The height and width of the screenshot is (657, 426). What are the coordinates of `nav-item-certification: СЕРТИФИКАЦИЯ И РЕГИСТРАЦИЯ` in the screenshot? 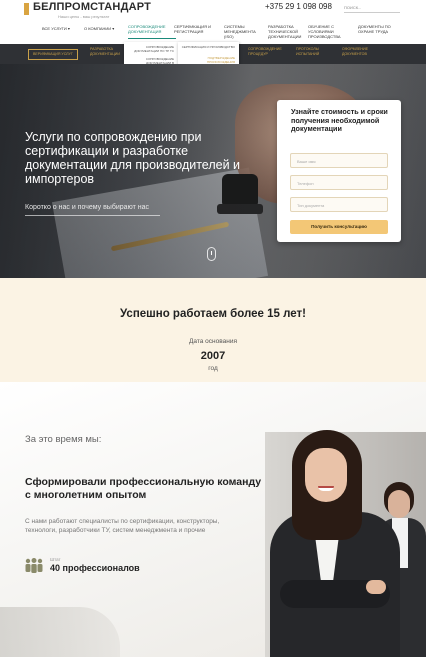 It's located at (197, 29).